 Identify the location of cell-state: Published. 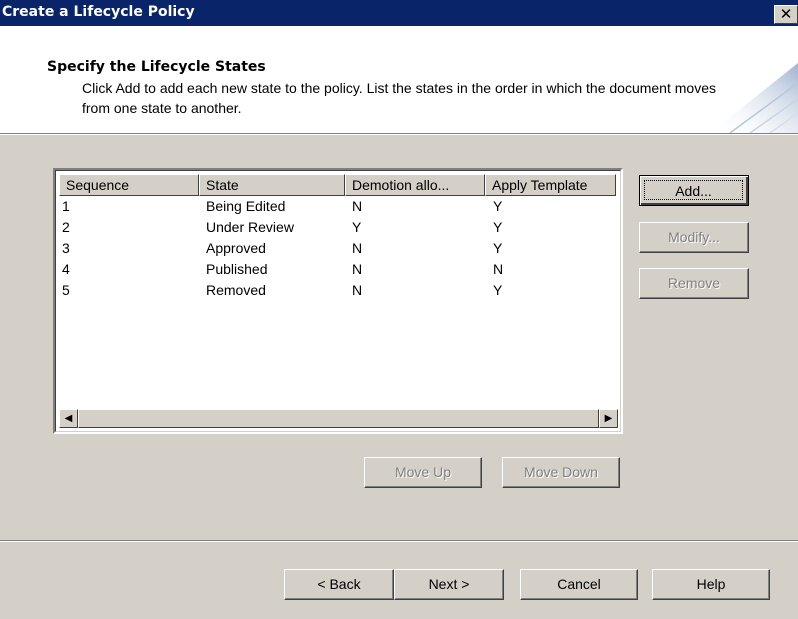
(237, 269).